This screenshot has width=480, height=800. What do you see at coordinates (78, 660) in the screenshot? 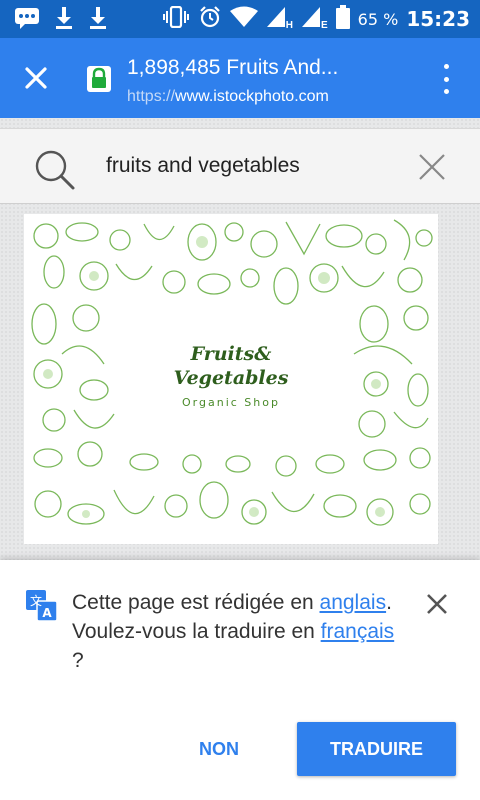
I see `translate-message-part3: ?` at bounding box center [78, 660].